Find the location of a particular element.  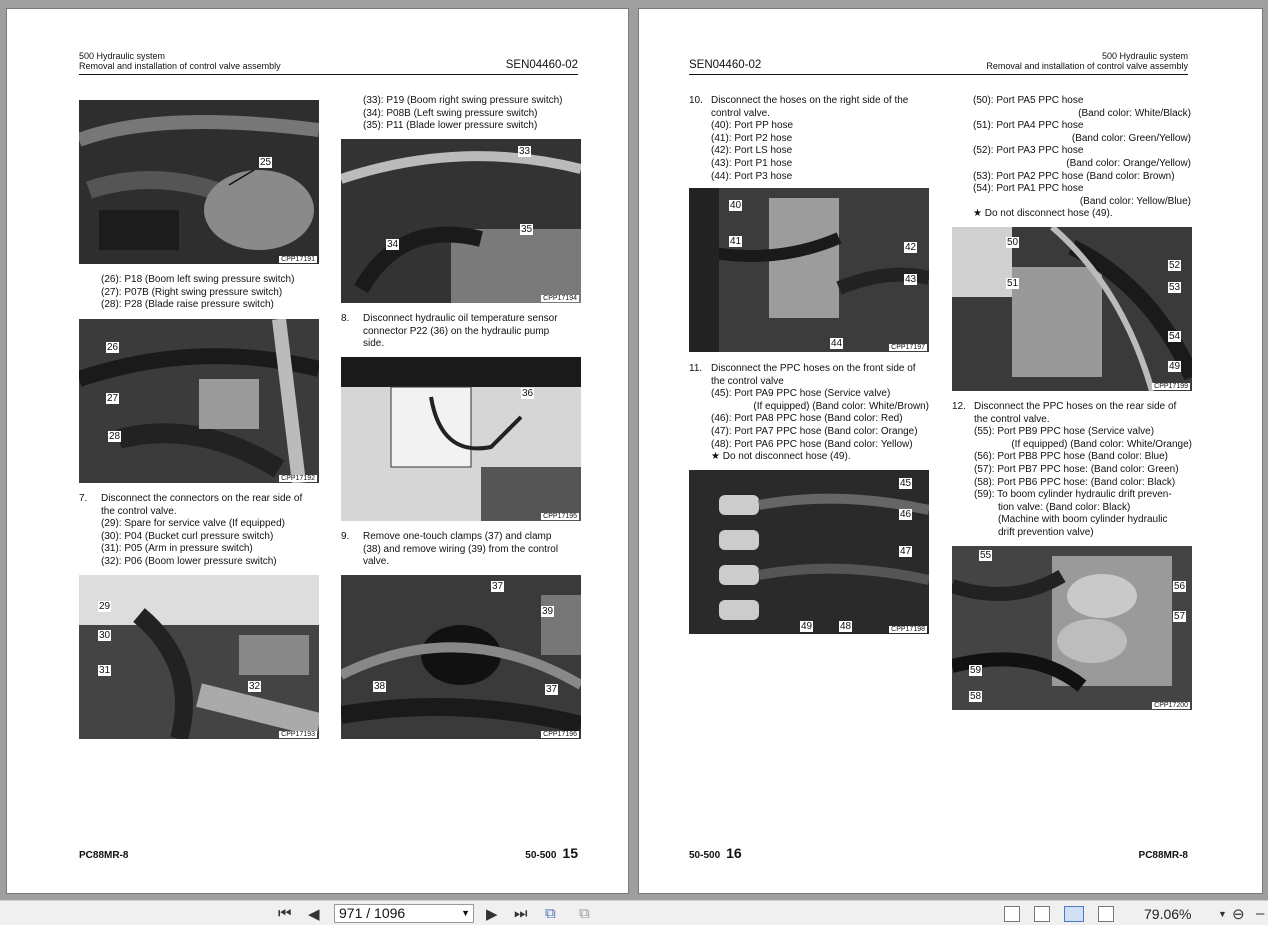

single-page-view-icon is located at coordinates (1012, 914).